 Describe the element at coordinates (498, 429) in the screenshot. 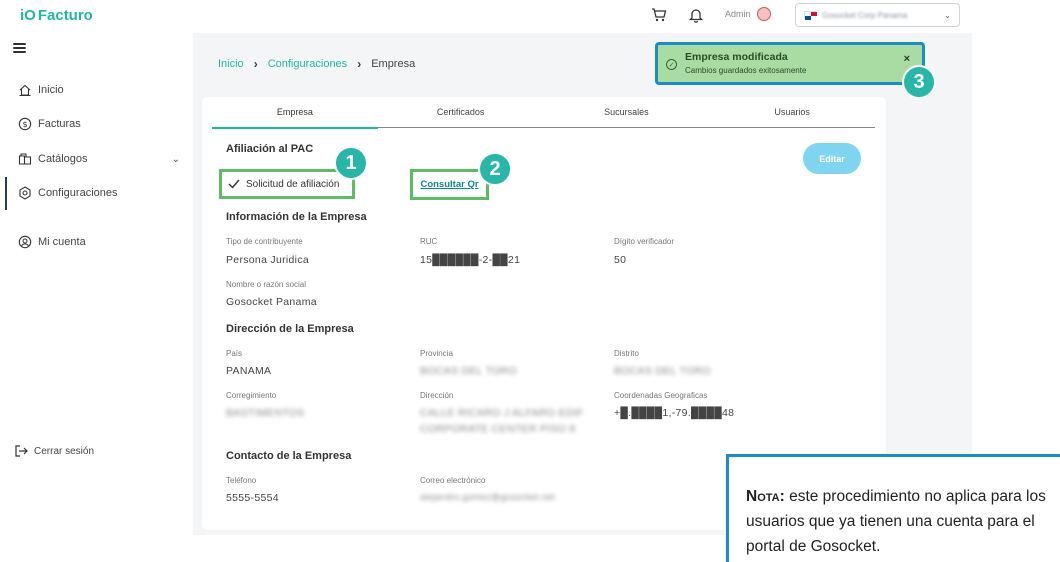

I see `direccion-value-line2: CORPORATE CENTER PISO 8` at that location.